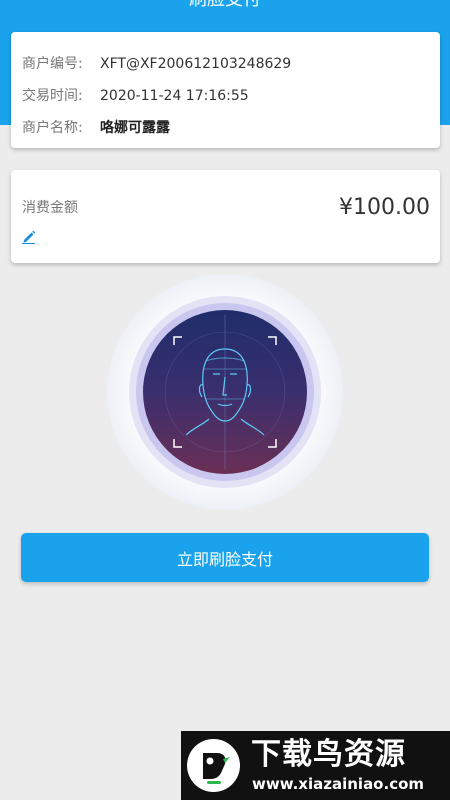 The image size is (450, 800). What do you see at coordinates (52, 128) in the screenshot?
I see `merchant-name-label: 商户名称:` at bounding box center [52, 128].